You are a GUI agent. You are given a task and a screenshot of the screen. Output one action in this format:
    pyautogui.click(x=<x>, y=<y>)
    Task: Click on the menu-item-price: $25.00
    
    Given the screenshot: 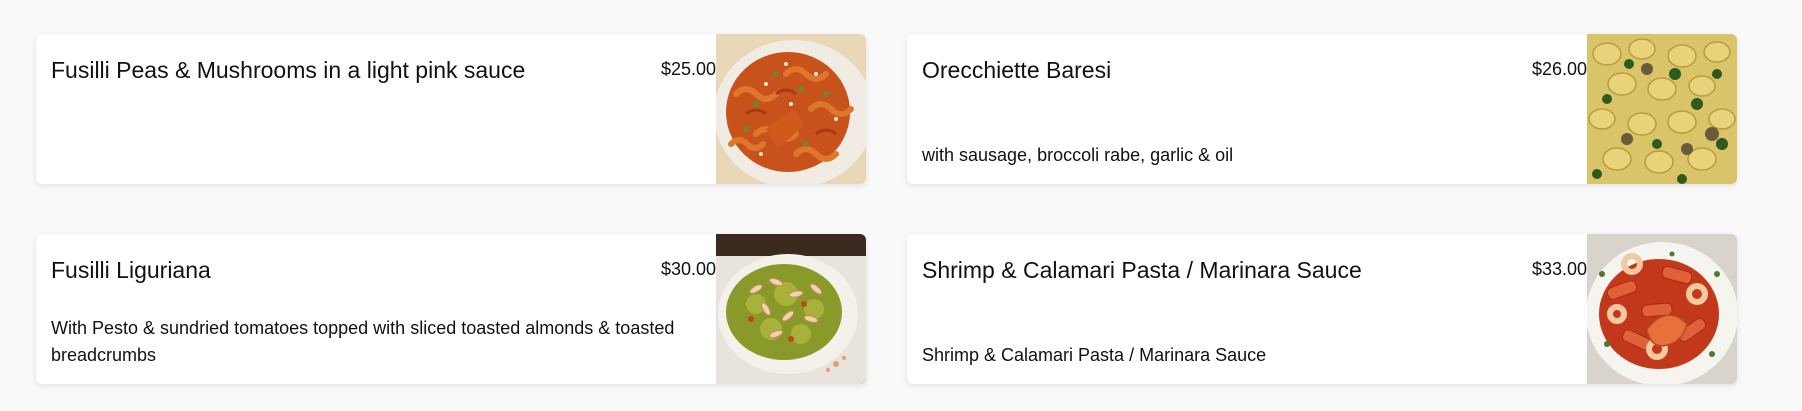 What is the action you would take?
    pyautogui.click(x=688, y=69)
    